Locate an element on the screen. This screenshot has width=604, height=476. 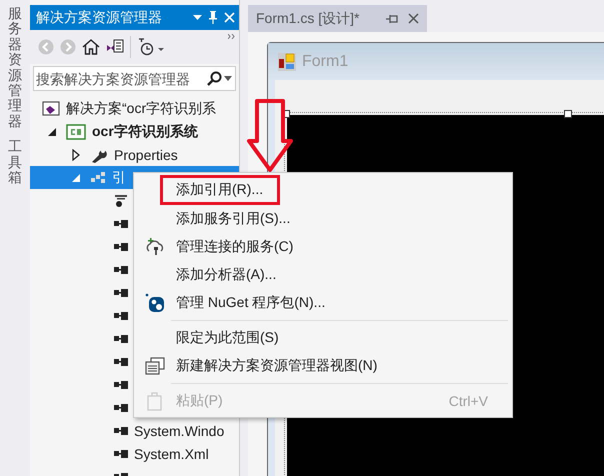
shortcut-label: Ctrl+V is located at coordinates (468, 401).